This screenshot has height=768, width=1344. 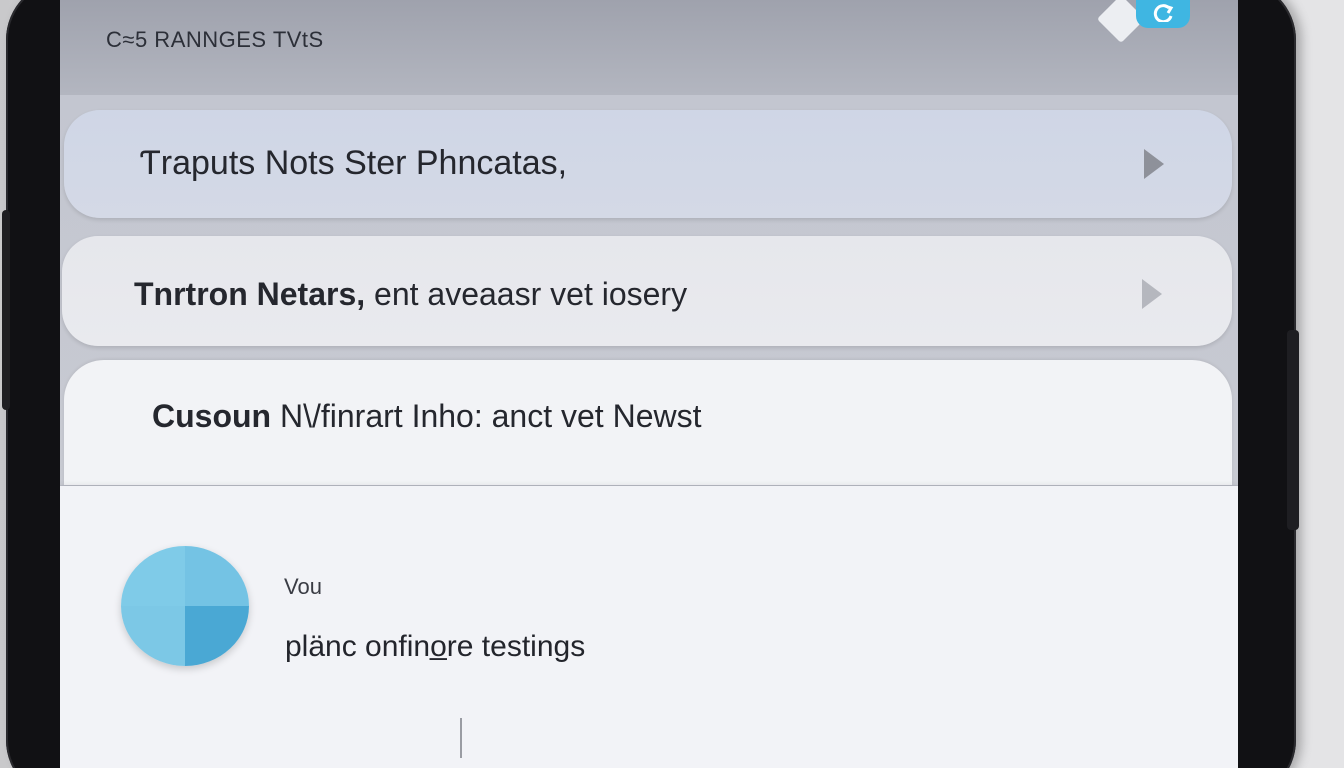 What do you see at coordinates (212, 416) in the screenshot?
I see `list-item-title: Cusoun` at bounding box center [212, 416].